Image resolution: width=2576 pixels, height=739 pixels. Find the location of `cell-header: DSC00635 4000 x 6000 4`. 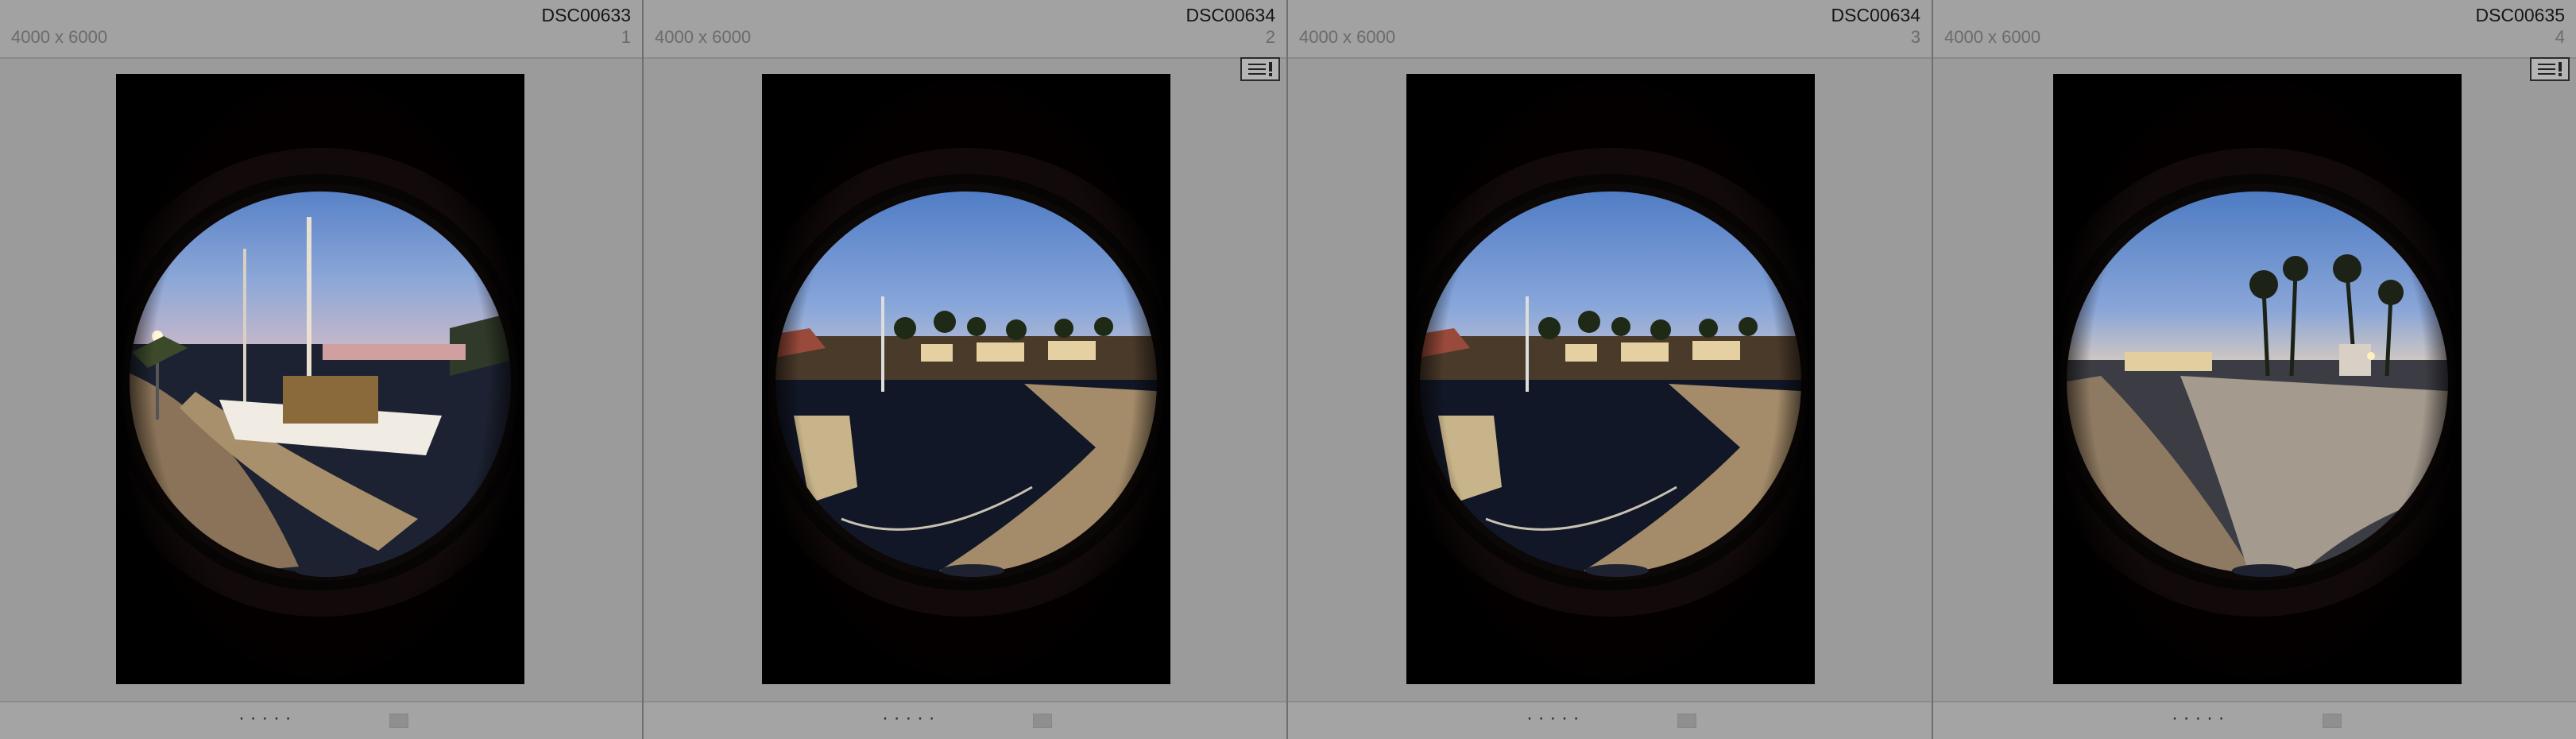

cell-header: DSC00635 4000 x 6000 4 is located at coordinates (2255, 30).